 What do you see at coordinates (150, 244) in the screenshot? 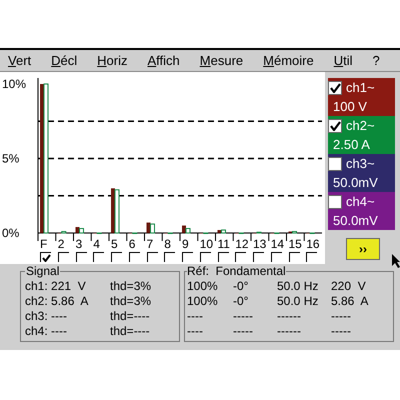
I see `axis-label: 7` at bounding box center [150, 244].